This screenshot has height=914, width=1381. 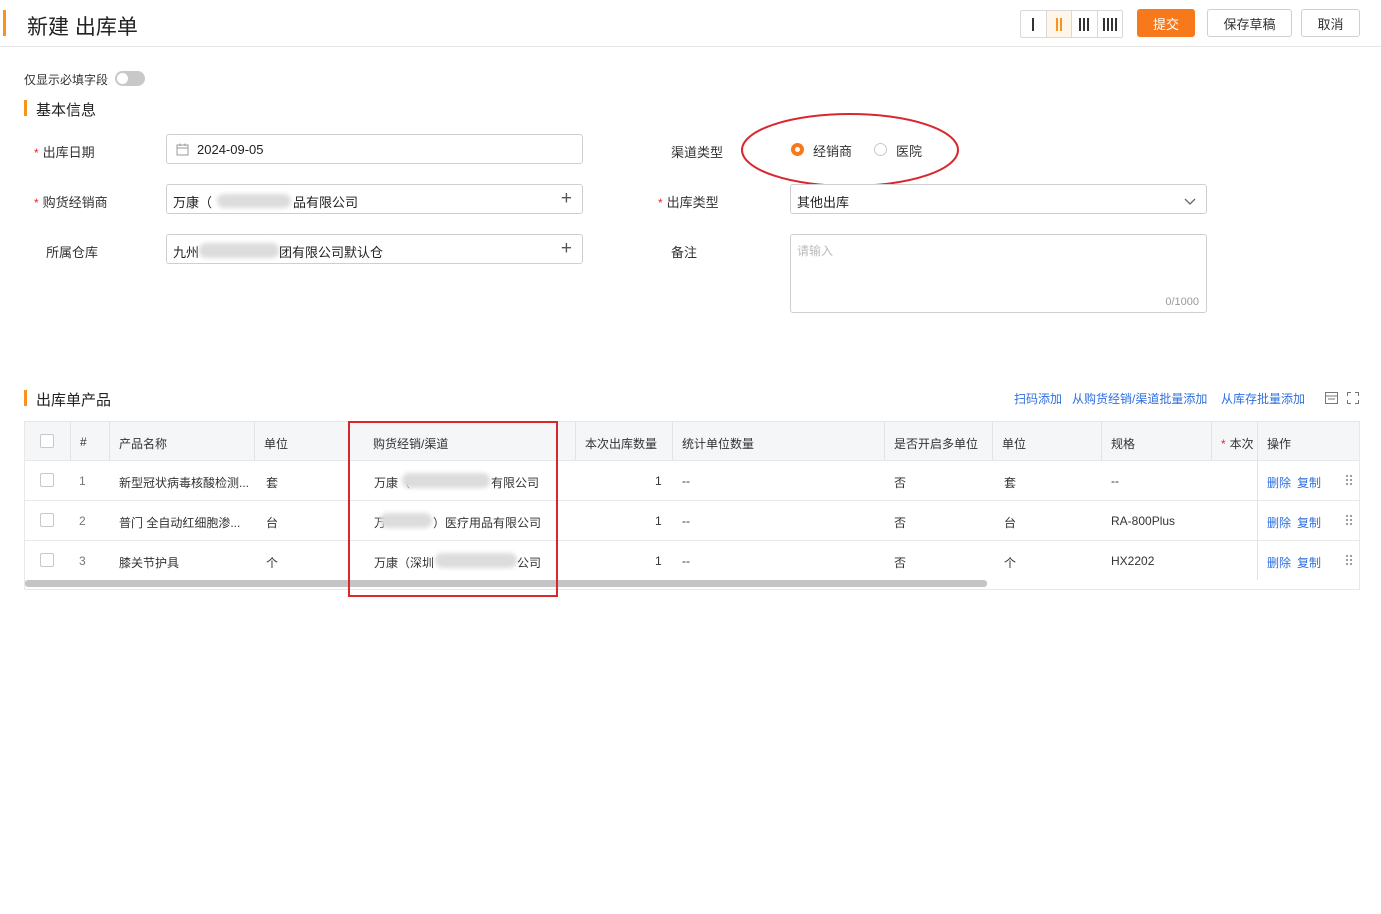 What do you see at coordinates (566, 199) in the screenshot?
I see `add-dealer-icon: +` at bounding box center [566, 199].